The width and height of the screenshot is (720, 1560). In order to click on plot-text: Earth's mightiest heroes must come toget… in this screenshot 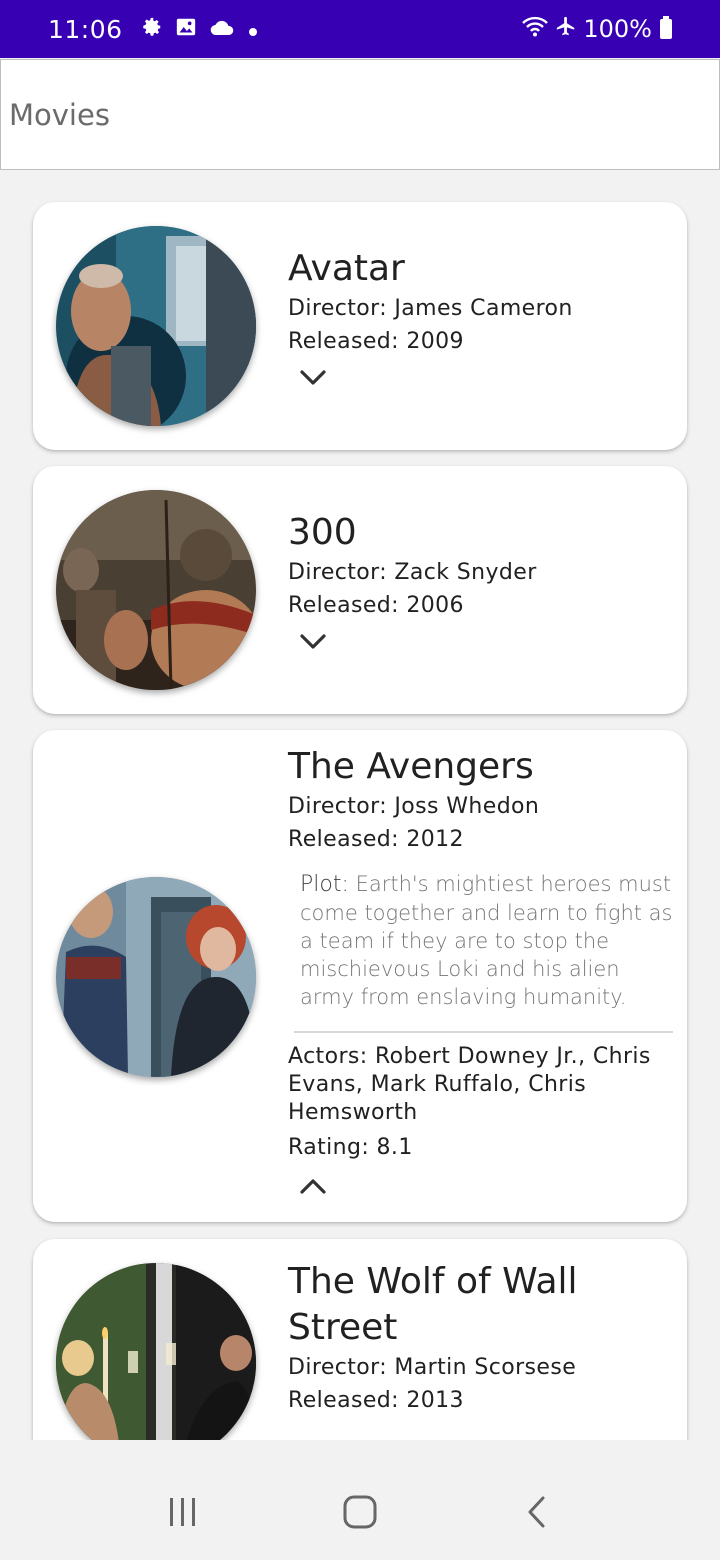, I will do `click(486, 940)`.